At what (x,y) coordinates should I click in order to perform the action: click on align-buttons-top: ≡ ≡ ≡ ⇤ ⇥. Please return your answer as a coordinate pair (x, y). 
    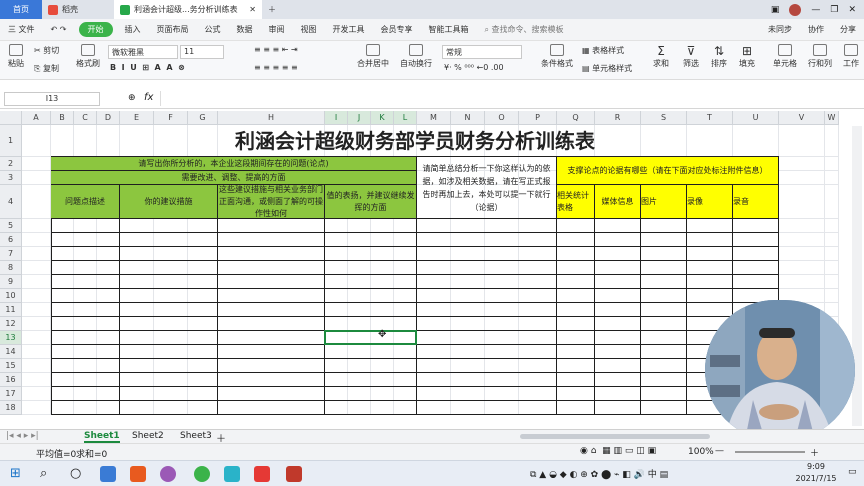
    Looking at the image, I should click on (294, 49).